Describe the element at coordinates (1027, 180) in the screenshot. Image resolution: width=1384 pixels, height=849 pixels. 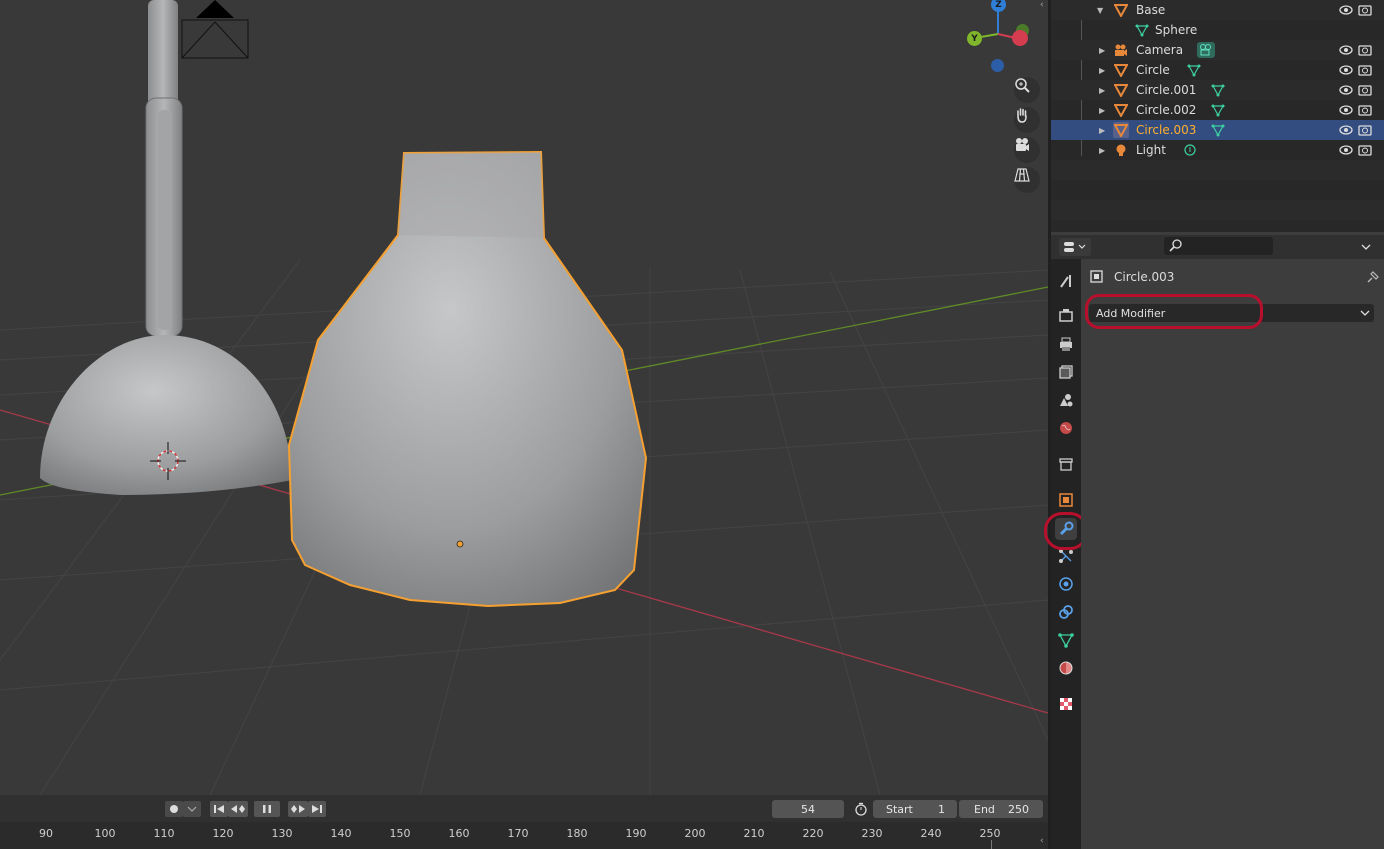
I see `perspective-grid-icon` at that location.